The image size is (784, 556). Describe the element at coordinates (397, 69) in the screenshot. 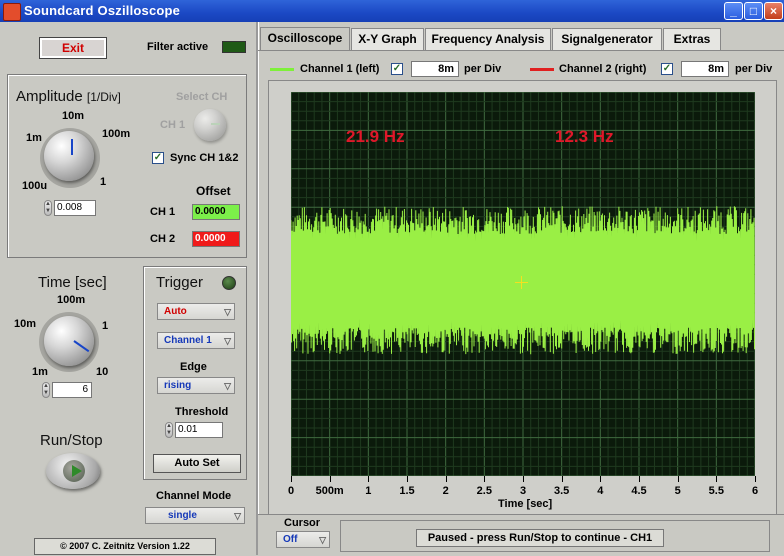

I see `ch1-checkbox: ✓` at that location.